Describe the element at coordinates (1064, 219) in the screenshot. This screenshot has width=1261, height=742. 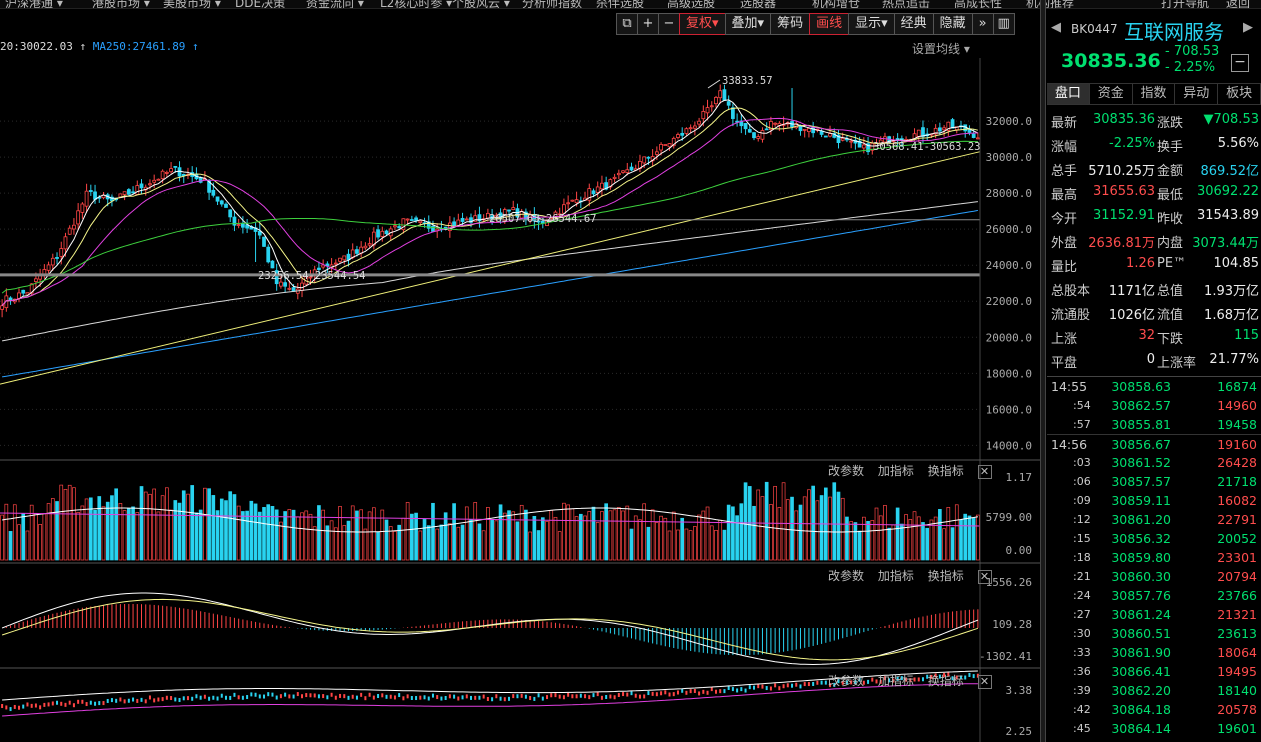
I see `stat-label: 今开` at that location.